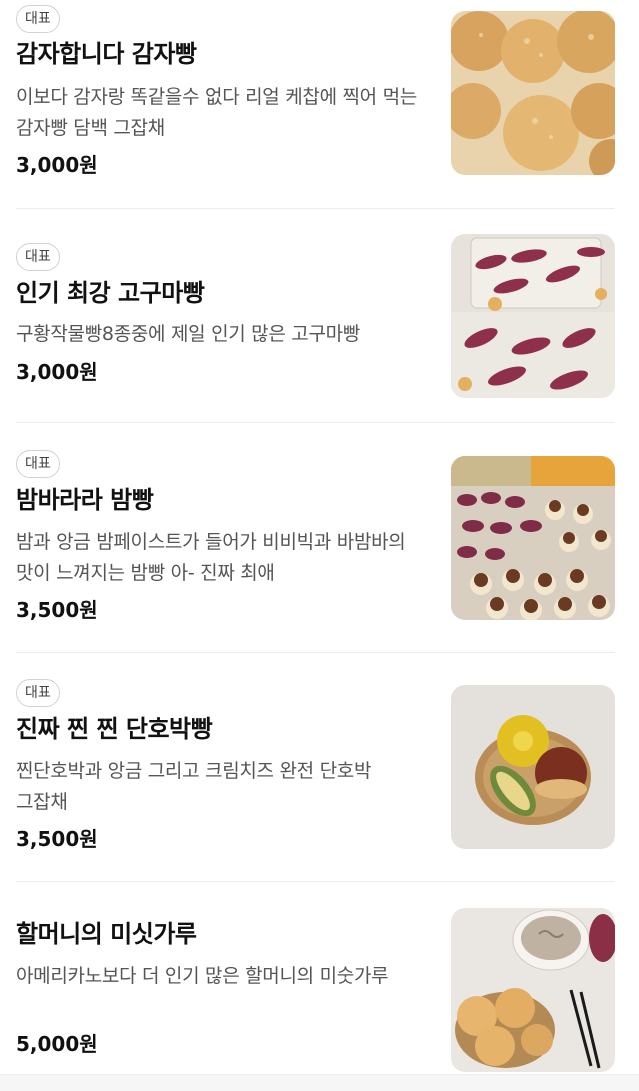 The height and width of the screenshot is (1091, 639). I want to click on menu-item-name: 인기 최강 고구마빵, so click(110, 293).